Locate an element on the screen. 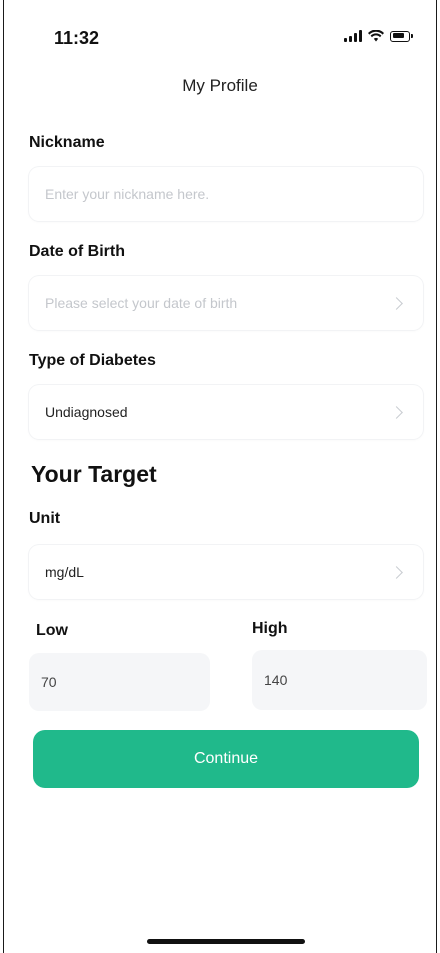  wifi-icon is located at coordinates (376, 36).